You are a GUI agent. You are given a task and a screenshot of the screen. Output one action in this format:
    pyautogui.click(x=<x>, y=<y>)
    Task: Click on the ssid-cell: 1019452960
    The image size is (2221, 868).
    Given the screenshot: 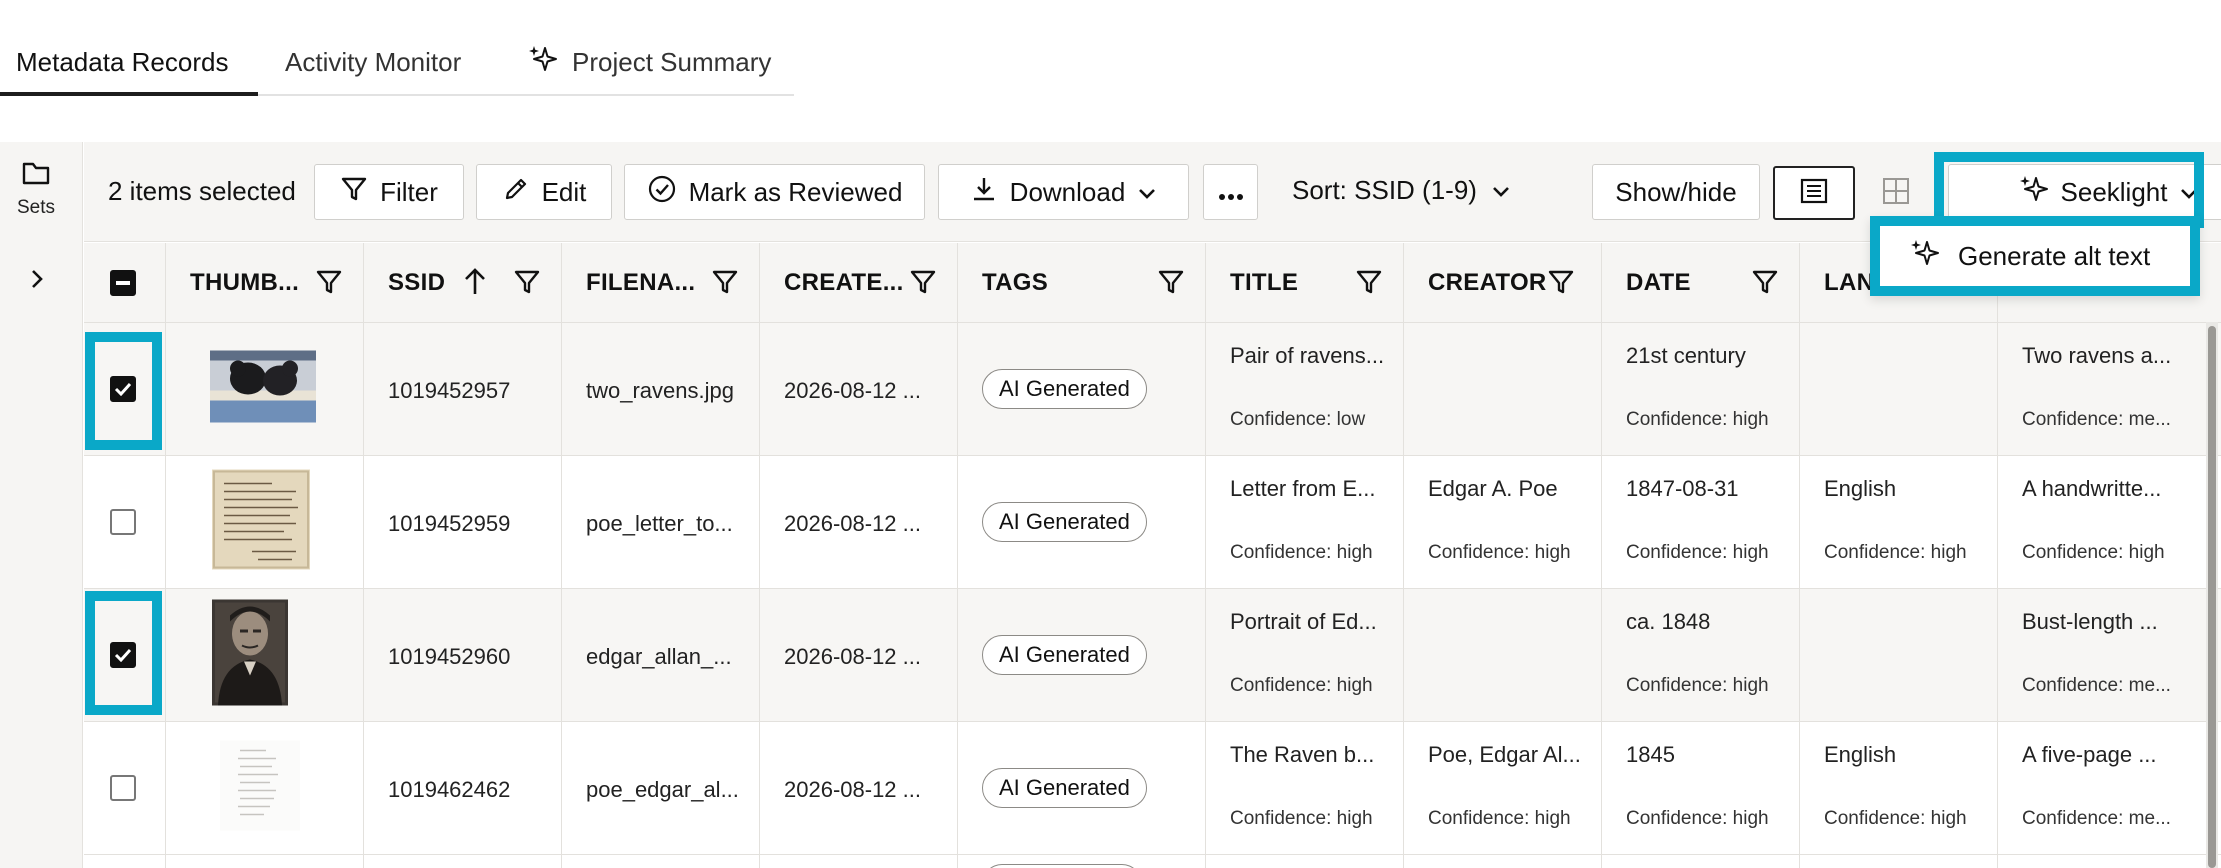 What is the action you would take?
    pyautogui.click(x=463, y=655)
    